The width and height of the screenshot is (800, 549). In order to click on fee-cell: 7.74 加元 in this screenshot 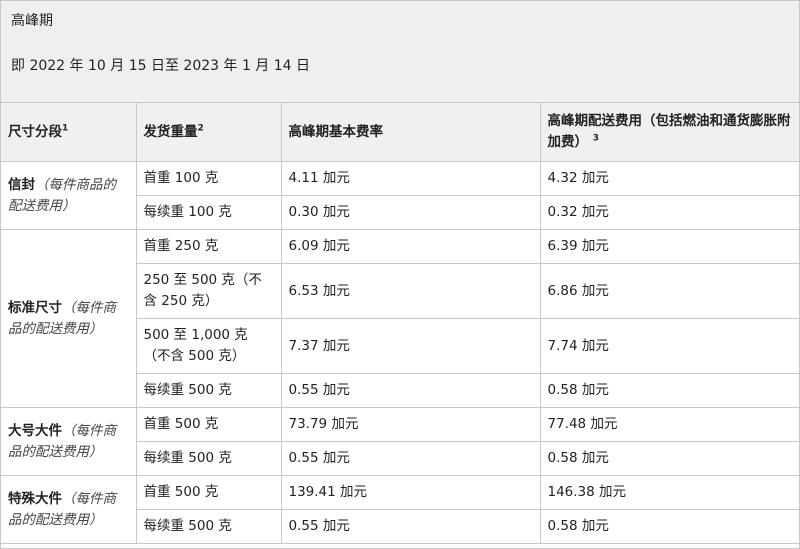, I will do `click(669, 346)`.